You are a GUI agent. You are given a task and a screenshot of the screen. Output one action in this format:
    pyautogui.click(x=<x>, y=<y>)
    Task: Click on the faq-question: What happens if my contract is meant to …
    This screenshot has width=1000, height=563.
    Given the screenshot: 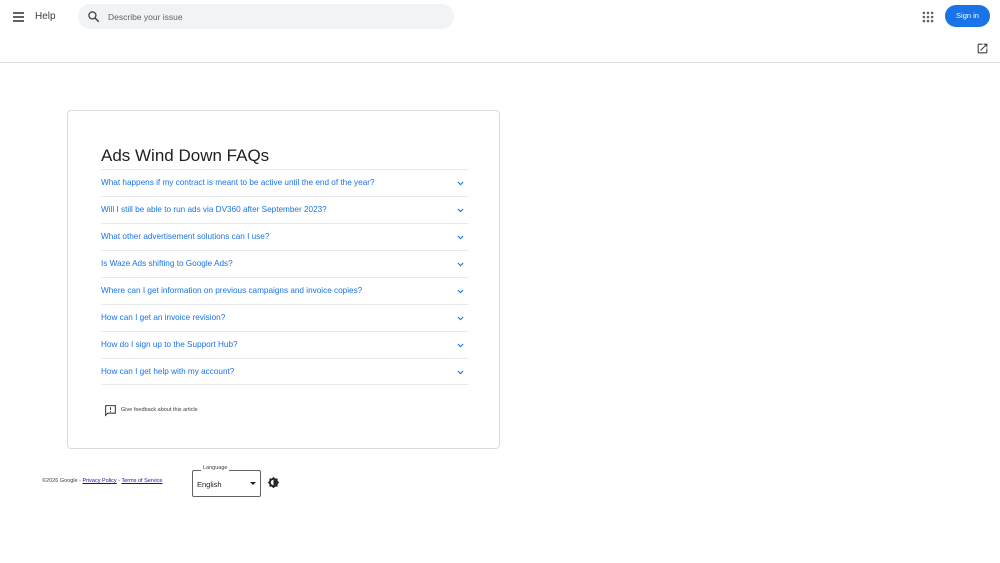 What is the action you would take?
    pyautogui.click(x=238, y=182)
    